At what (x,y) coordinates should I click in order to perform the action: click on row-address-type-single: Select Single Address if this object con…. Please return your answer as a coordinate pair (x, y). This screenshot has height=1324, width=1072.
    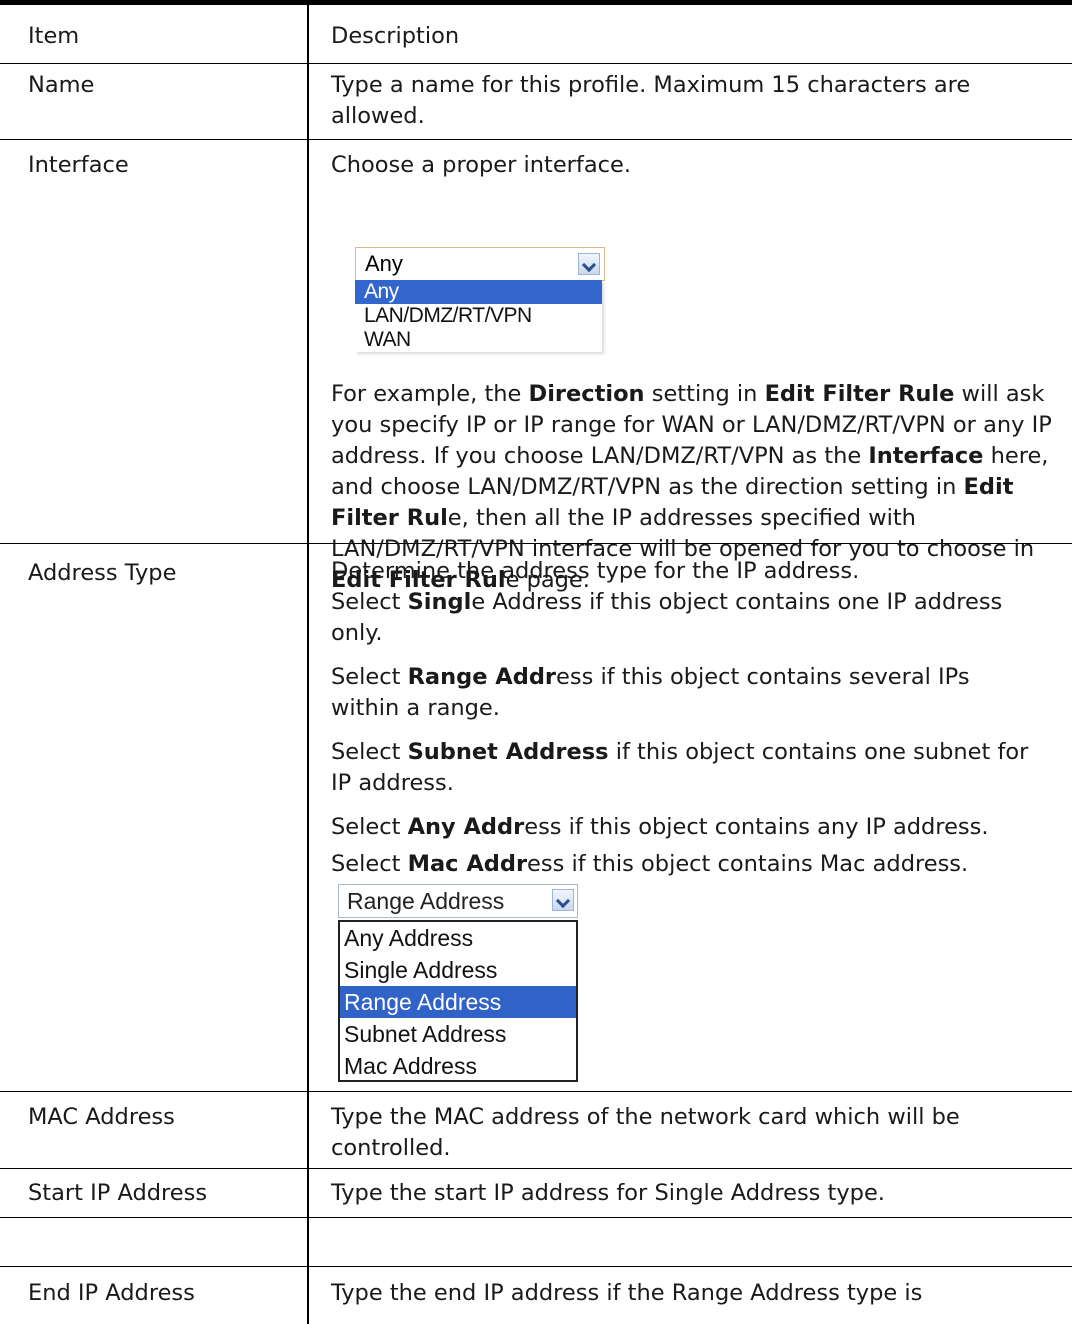
    Looking at the image, I should click on (667, 617).